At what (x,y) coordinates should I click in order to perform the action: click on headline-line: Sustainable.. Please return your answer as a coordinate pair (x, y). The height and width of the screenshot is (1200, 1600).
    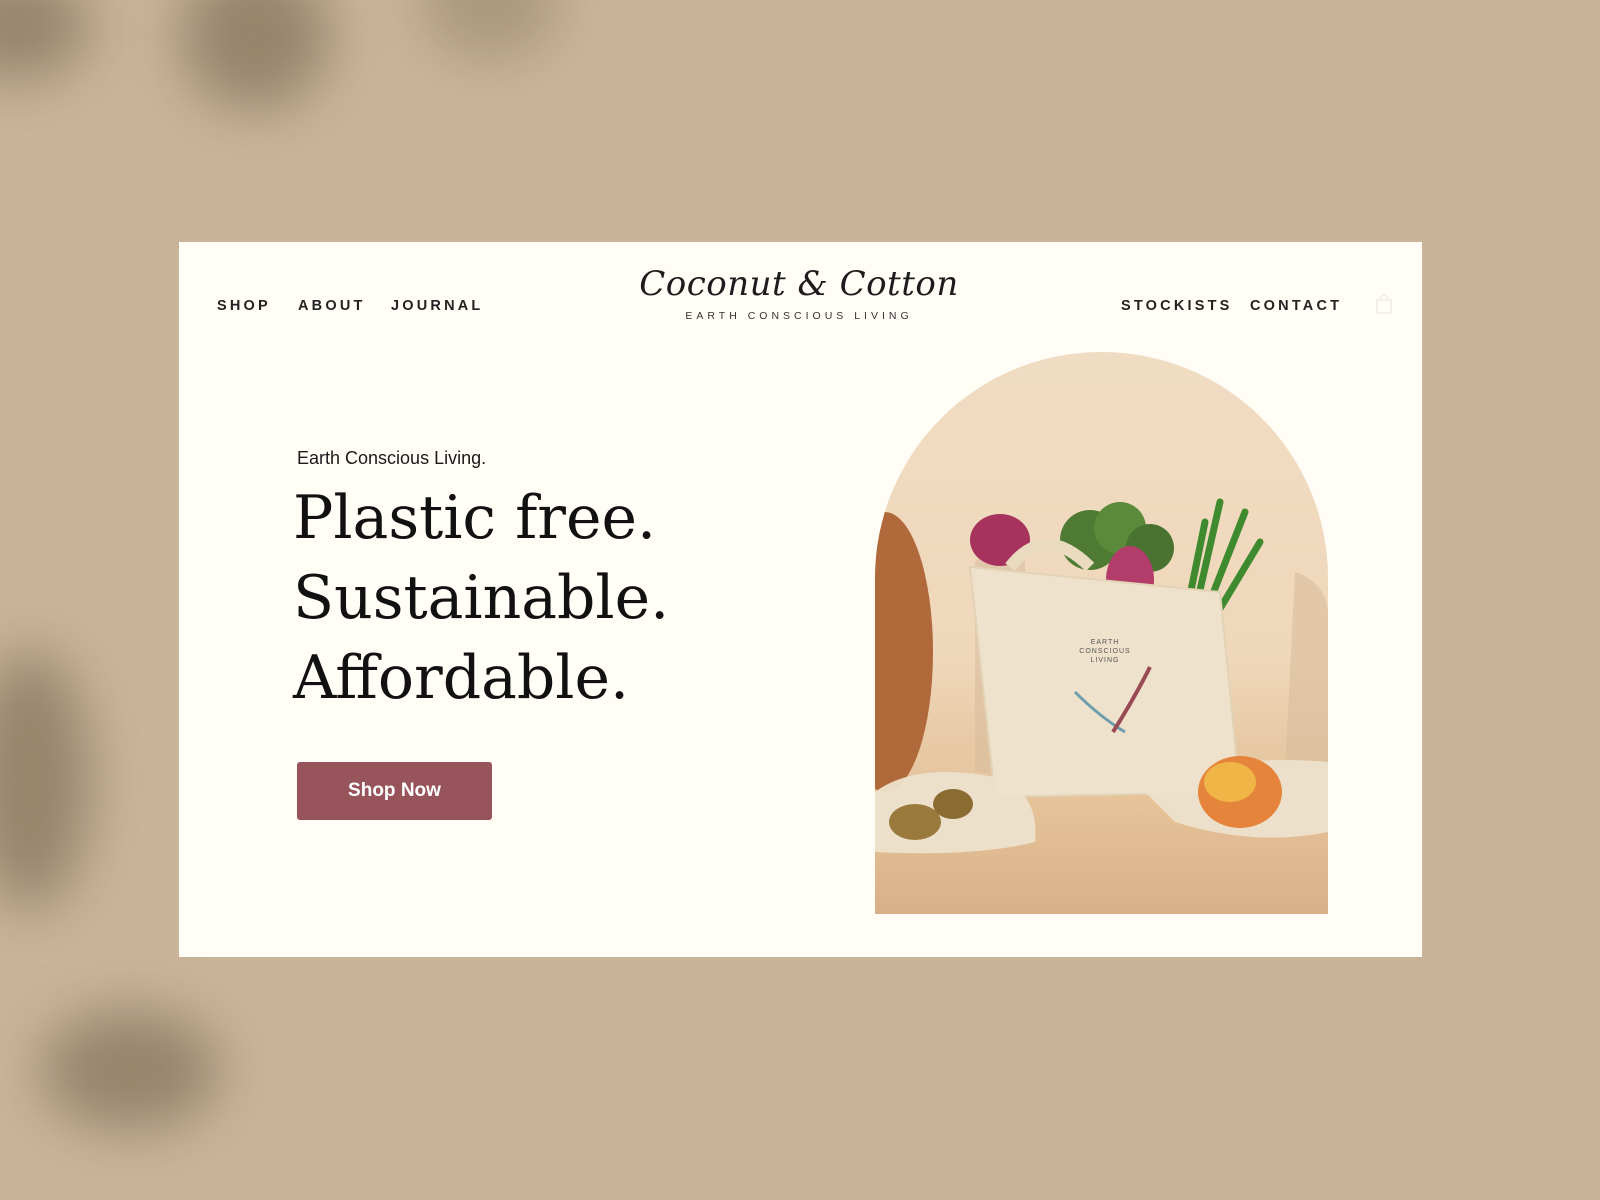
    Looking at the image, I should click on (481, 598).